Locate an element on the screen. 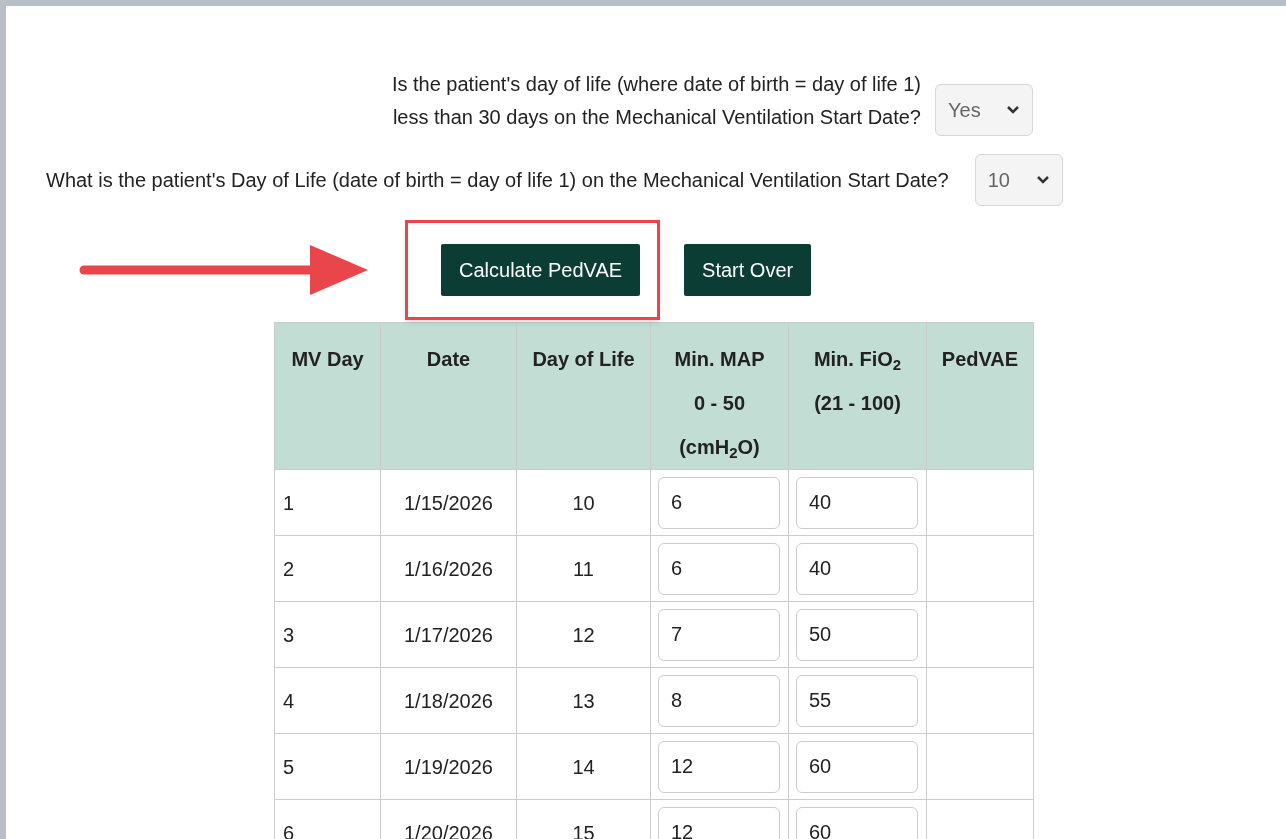 Image resolution: width=1286 pixels, height=839 pixels. column-header: Min. FiO$_{2}$ (21 - 100) is located at coordinates (857, 396).